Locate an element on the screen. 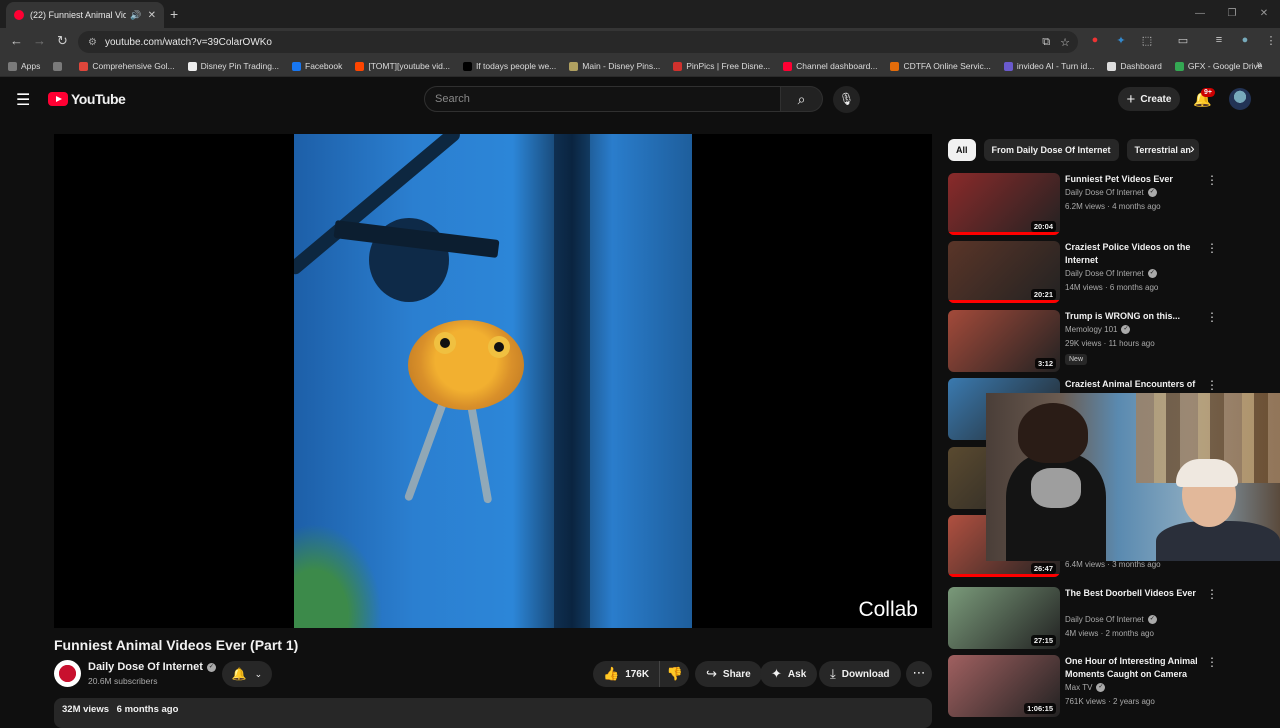  recommendation-title: Craziest Police Videos on the Internet is located at coordinates (1135, 254).